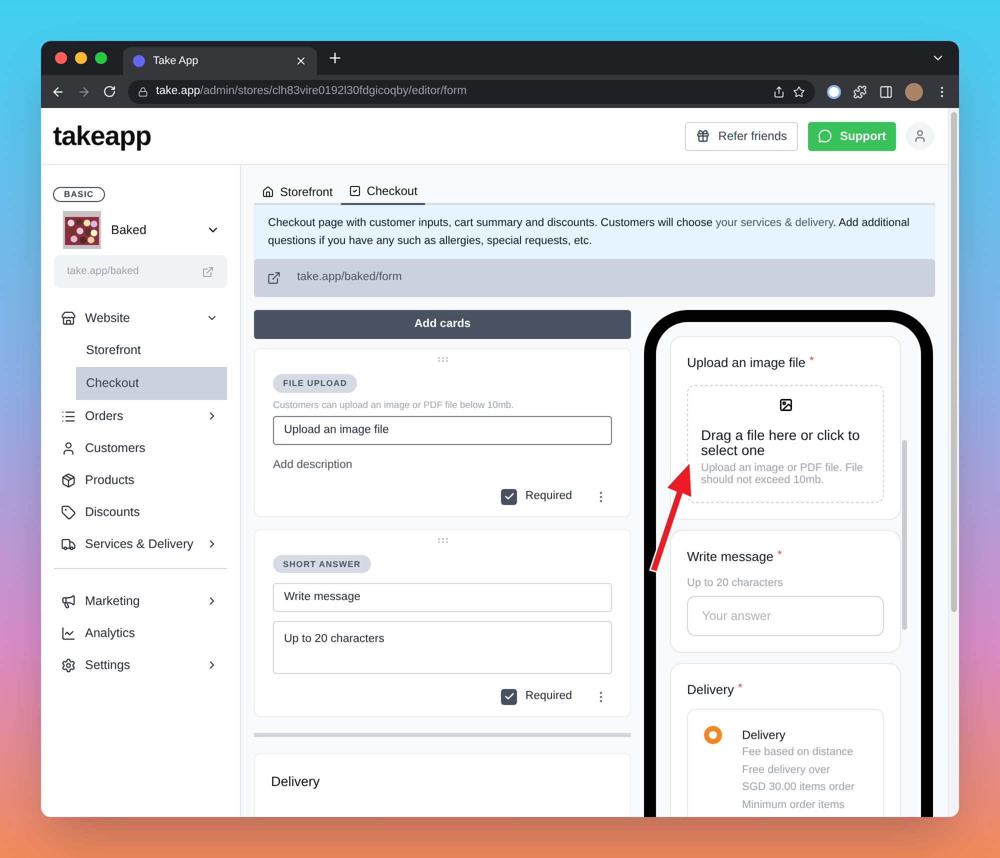 The width and height of the screenshot is (1000, 858). What do you see at coordinates (782, 474) in the screenshot?
I see `drop-hint: Upload an image or PDF file. File should not exceed 10mb.` at bounding box center [782, 474].